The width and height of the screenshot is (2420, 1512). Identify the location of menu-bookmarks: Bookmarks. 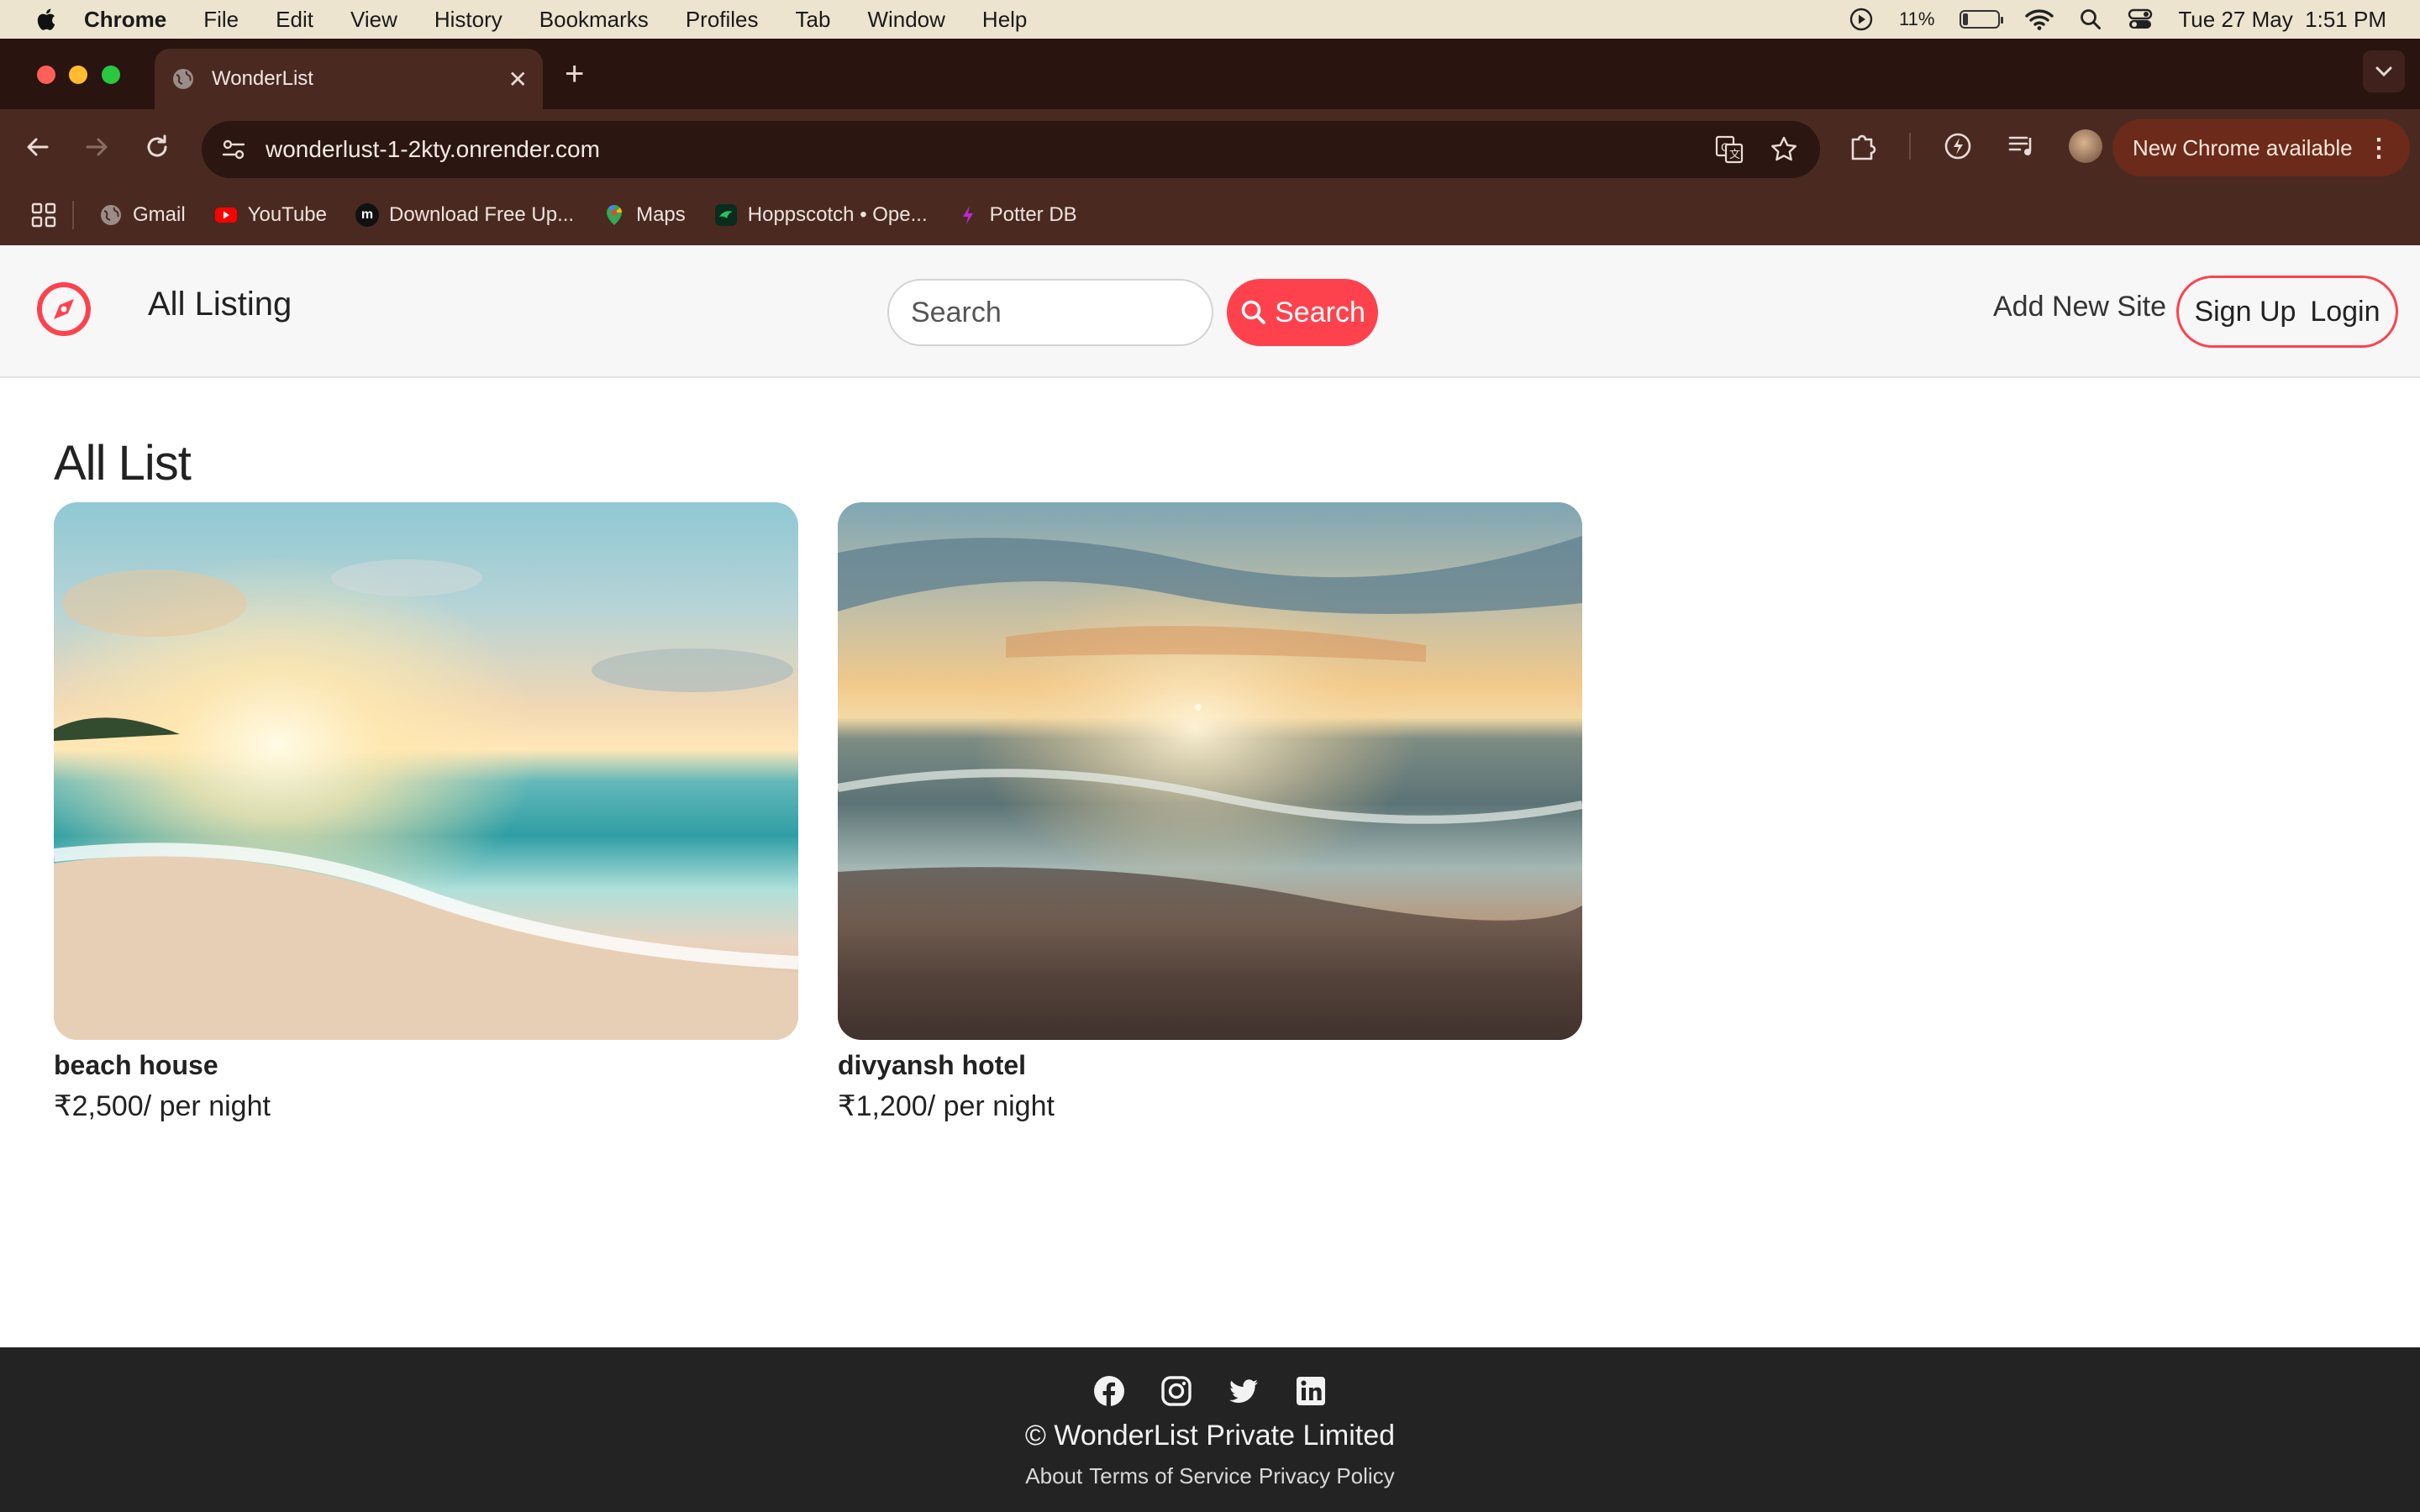
(594, 20).